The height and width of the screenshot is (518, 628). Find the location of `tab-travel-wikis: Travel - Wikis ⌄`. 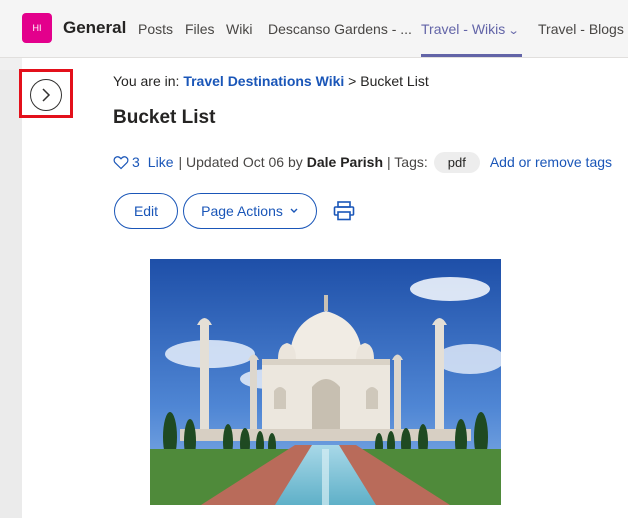

tab-travel-wikis: Travel - Wikis ⌄ is located at coordinates (470, 29).